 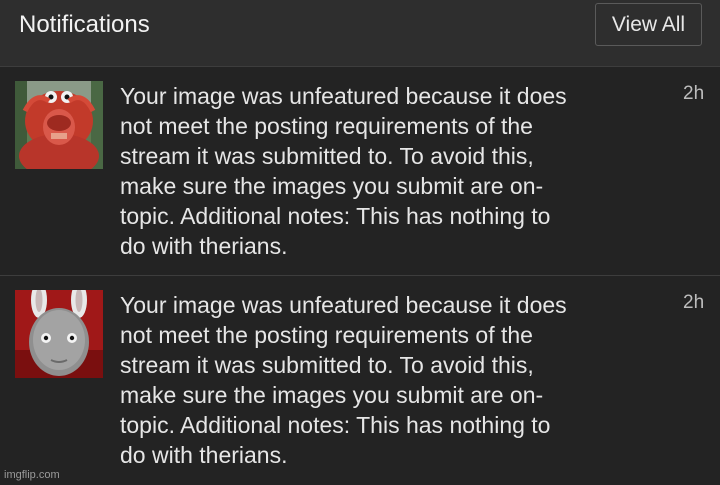 I want to click on view-all-button: View All, so click(x=648, y=24).